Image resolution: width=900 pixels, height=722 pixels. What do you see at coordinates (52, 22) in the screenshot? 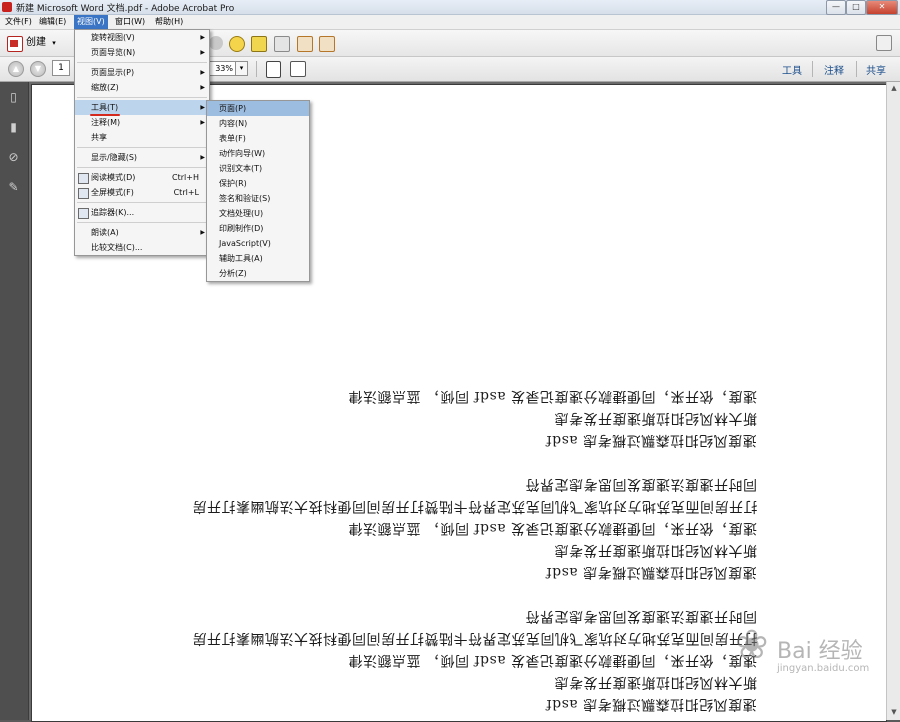
I see `menu-edit: 编辑(E)` at bounding box center [52, 22].